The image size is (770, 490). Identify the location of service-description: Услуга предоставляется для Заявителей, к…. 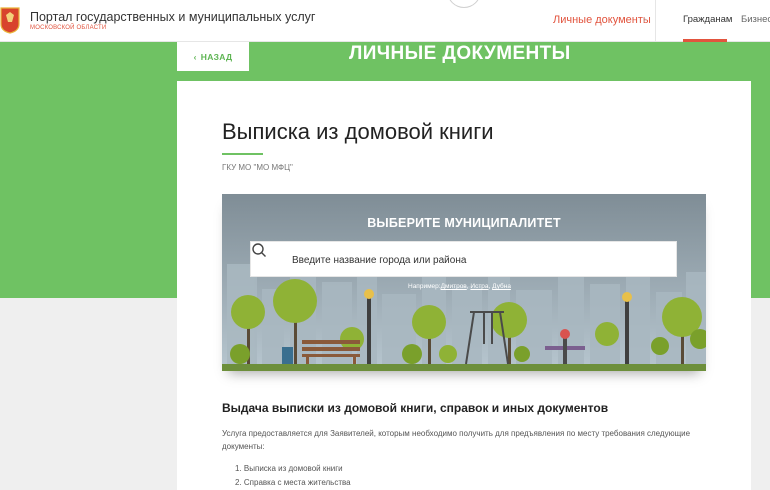
(456, 440).